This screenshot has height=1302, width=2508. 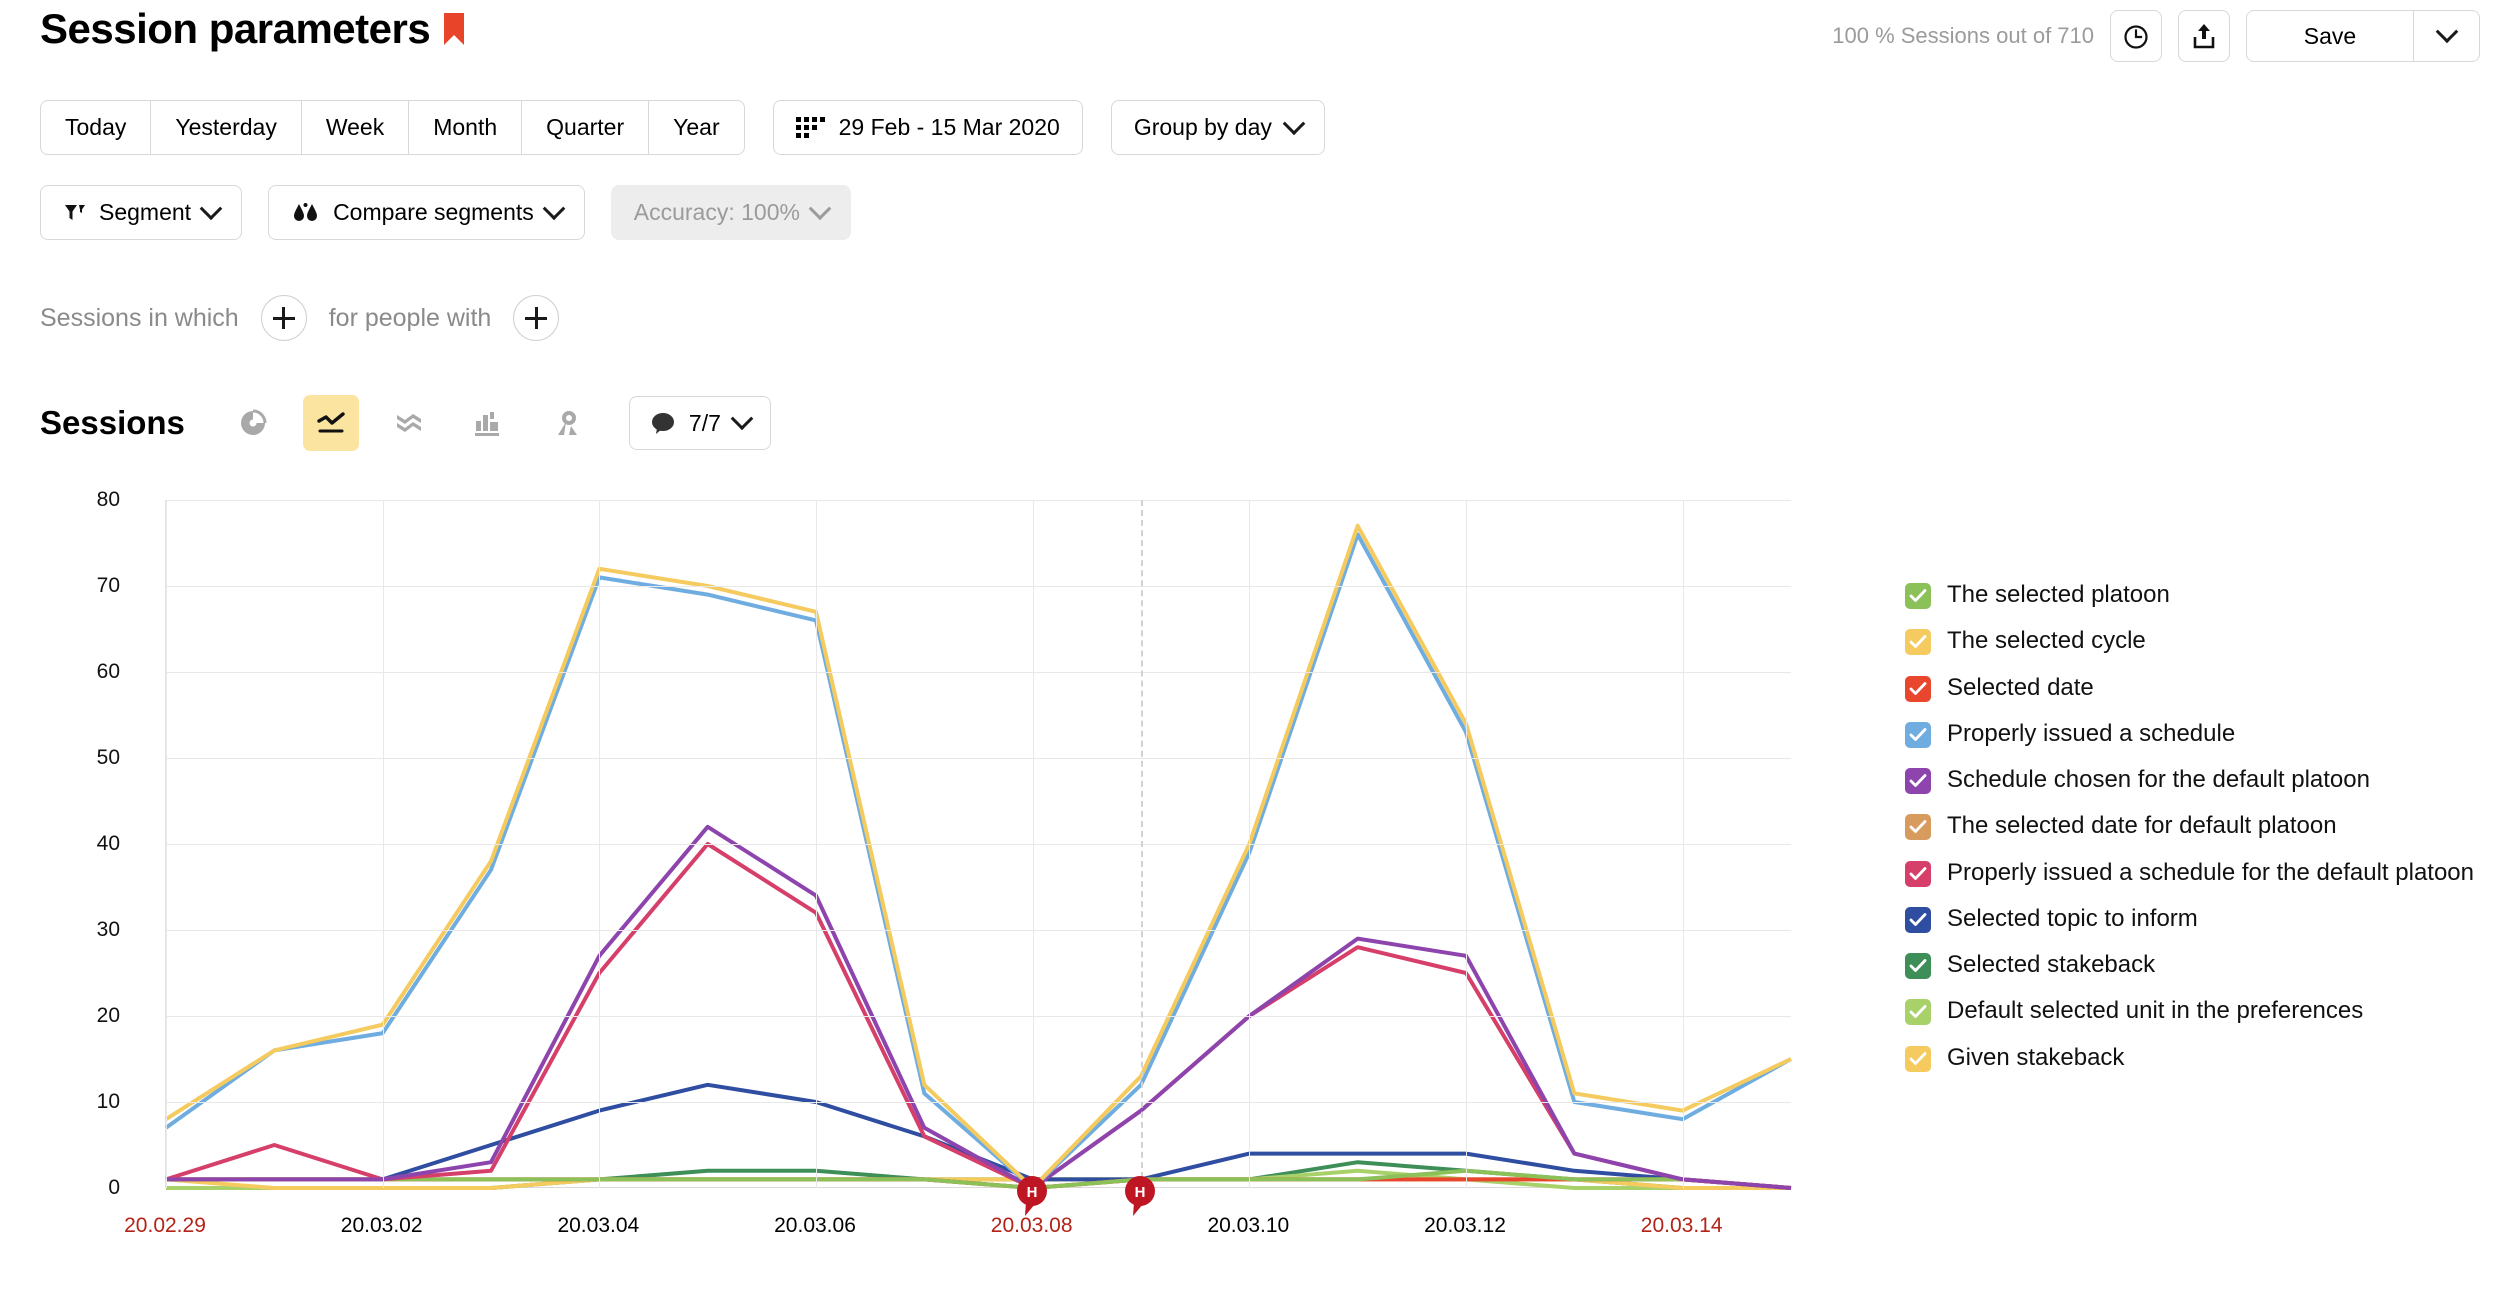 I want to click on y-axis-tick-label: 10, so click(x=108, y=1101).